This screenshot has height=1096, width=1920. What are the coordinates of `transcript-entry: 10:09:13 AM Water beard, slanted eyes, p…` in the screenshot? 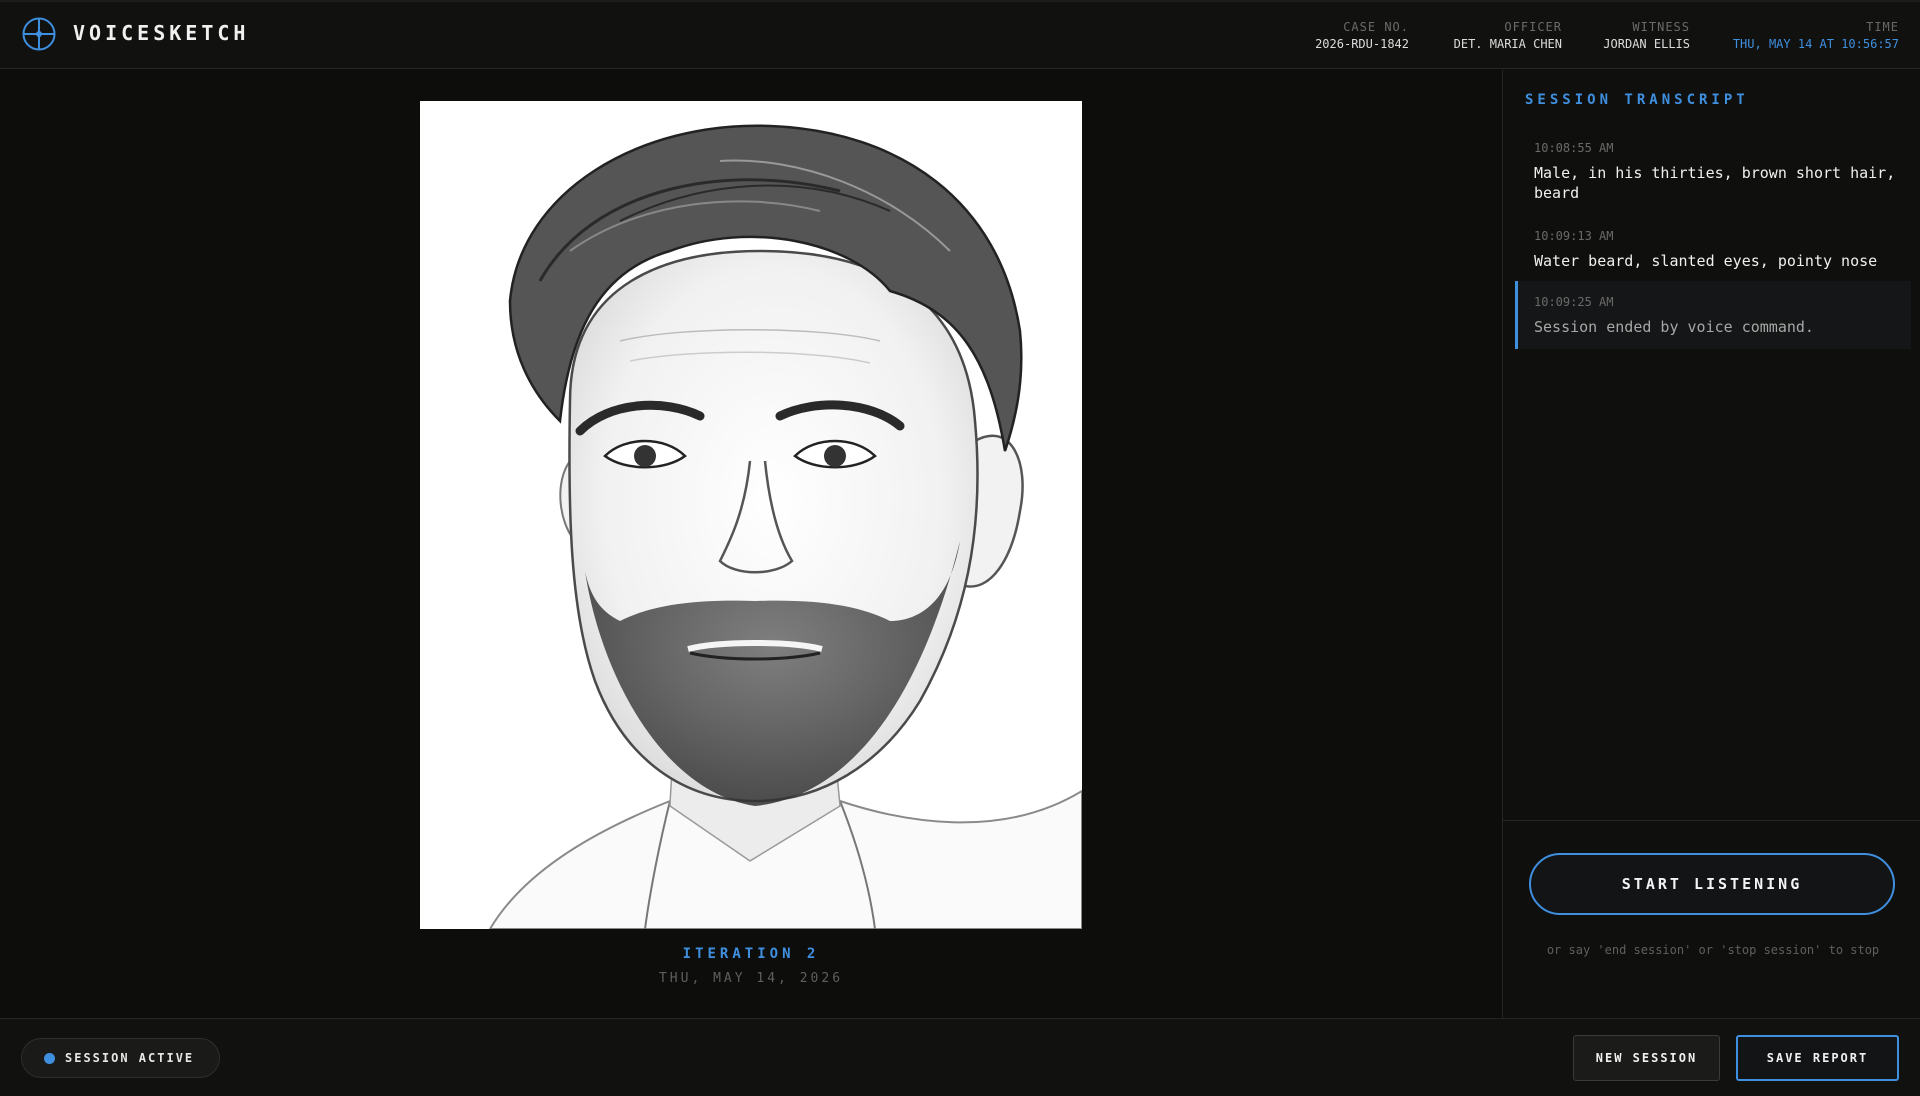 It's located at (1713, 250).